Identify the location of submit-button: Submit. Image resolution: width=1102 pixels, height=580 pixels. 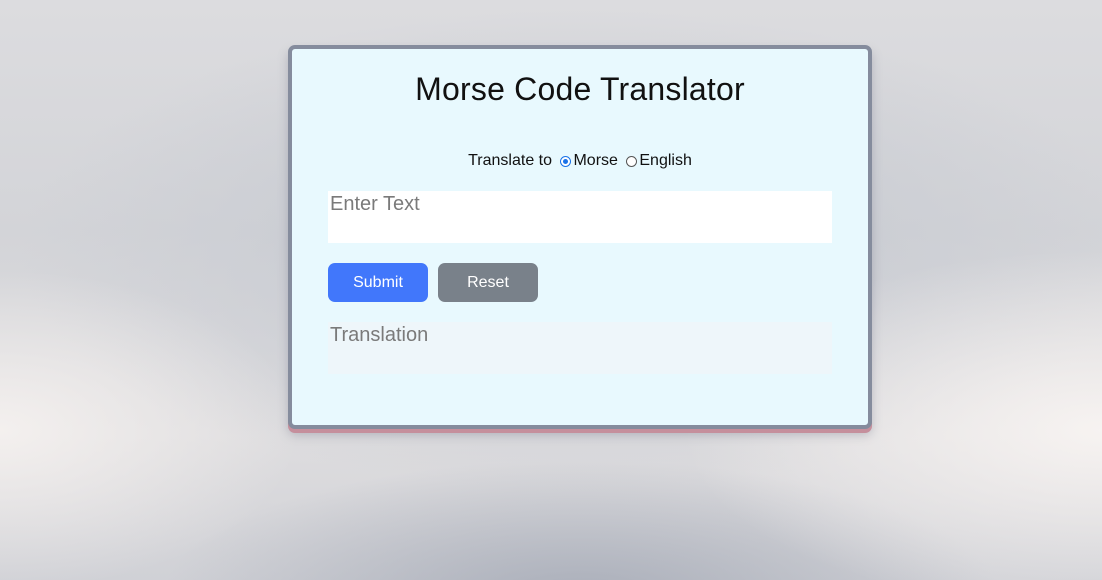
(378, 282).